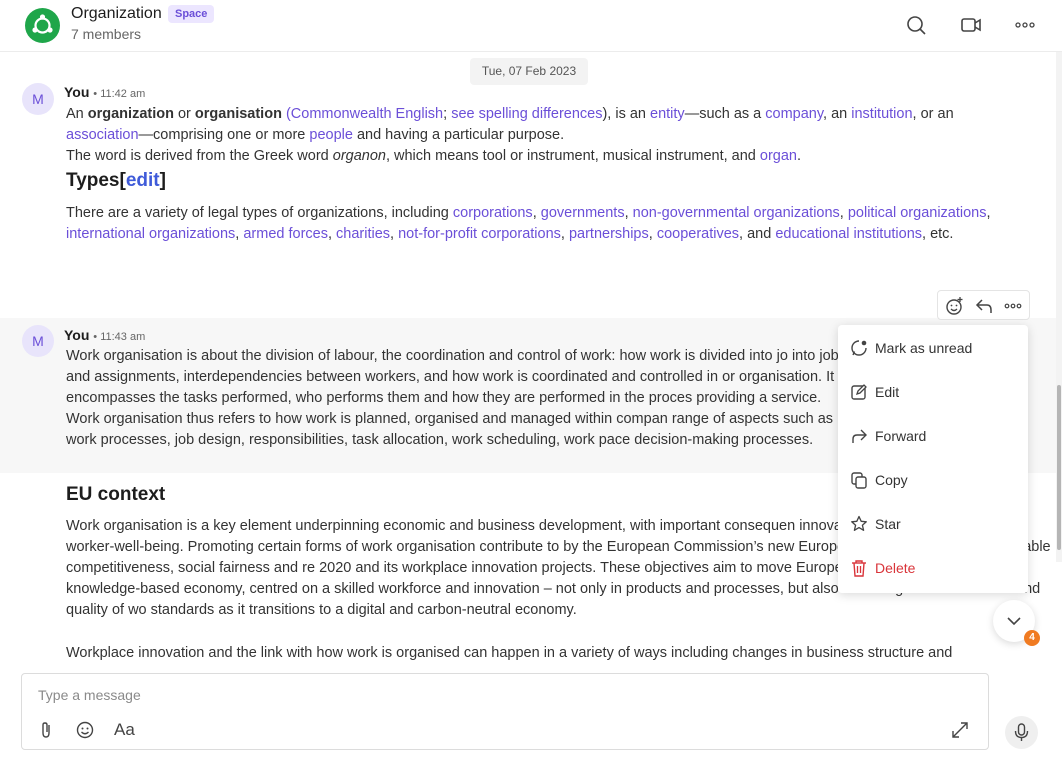 This screenshot has height=761, width=1062. Describe the element at coordinates (960, 730) in the screenshot. I see `expand-icon` at that location.